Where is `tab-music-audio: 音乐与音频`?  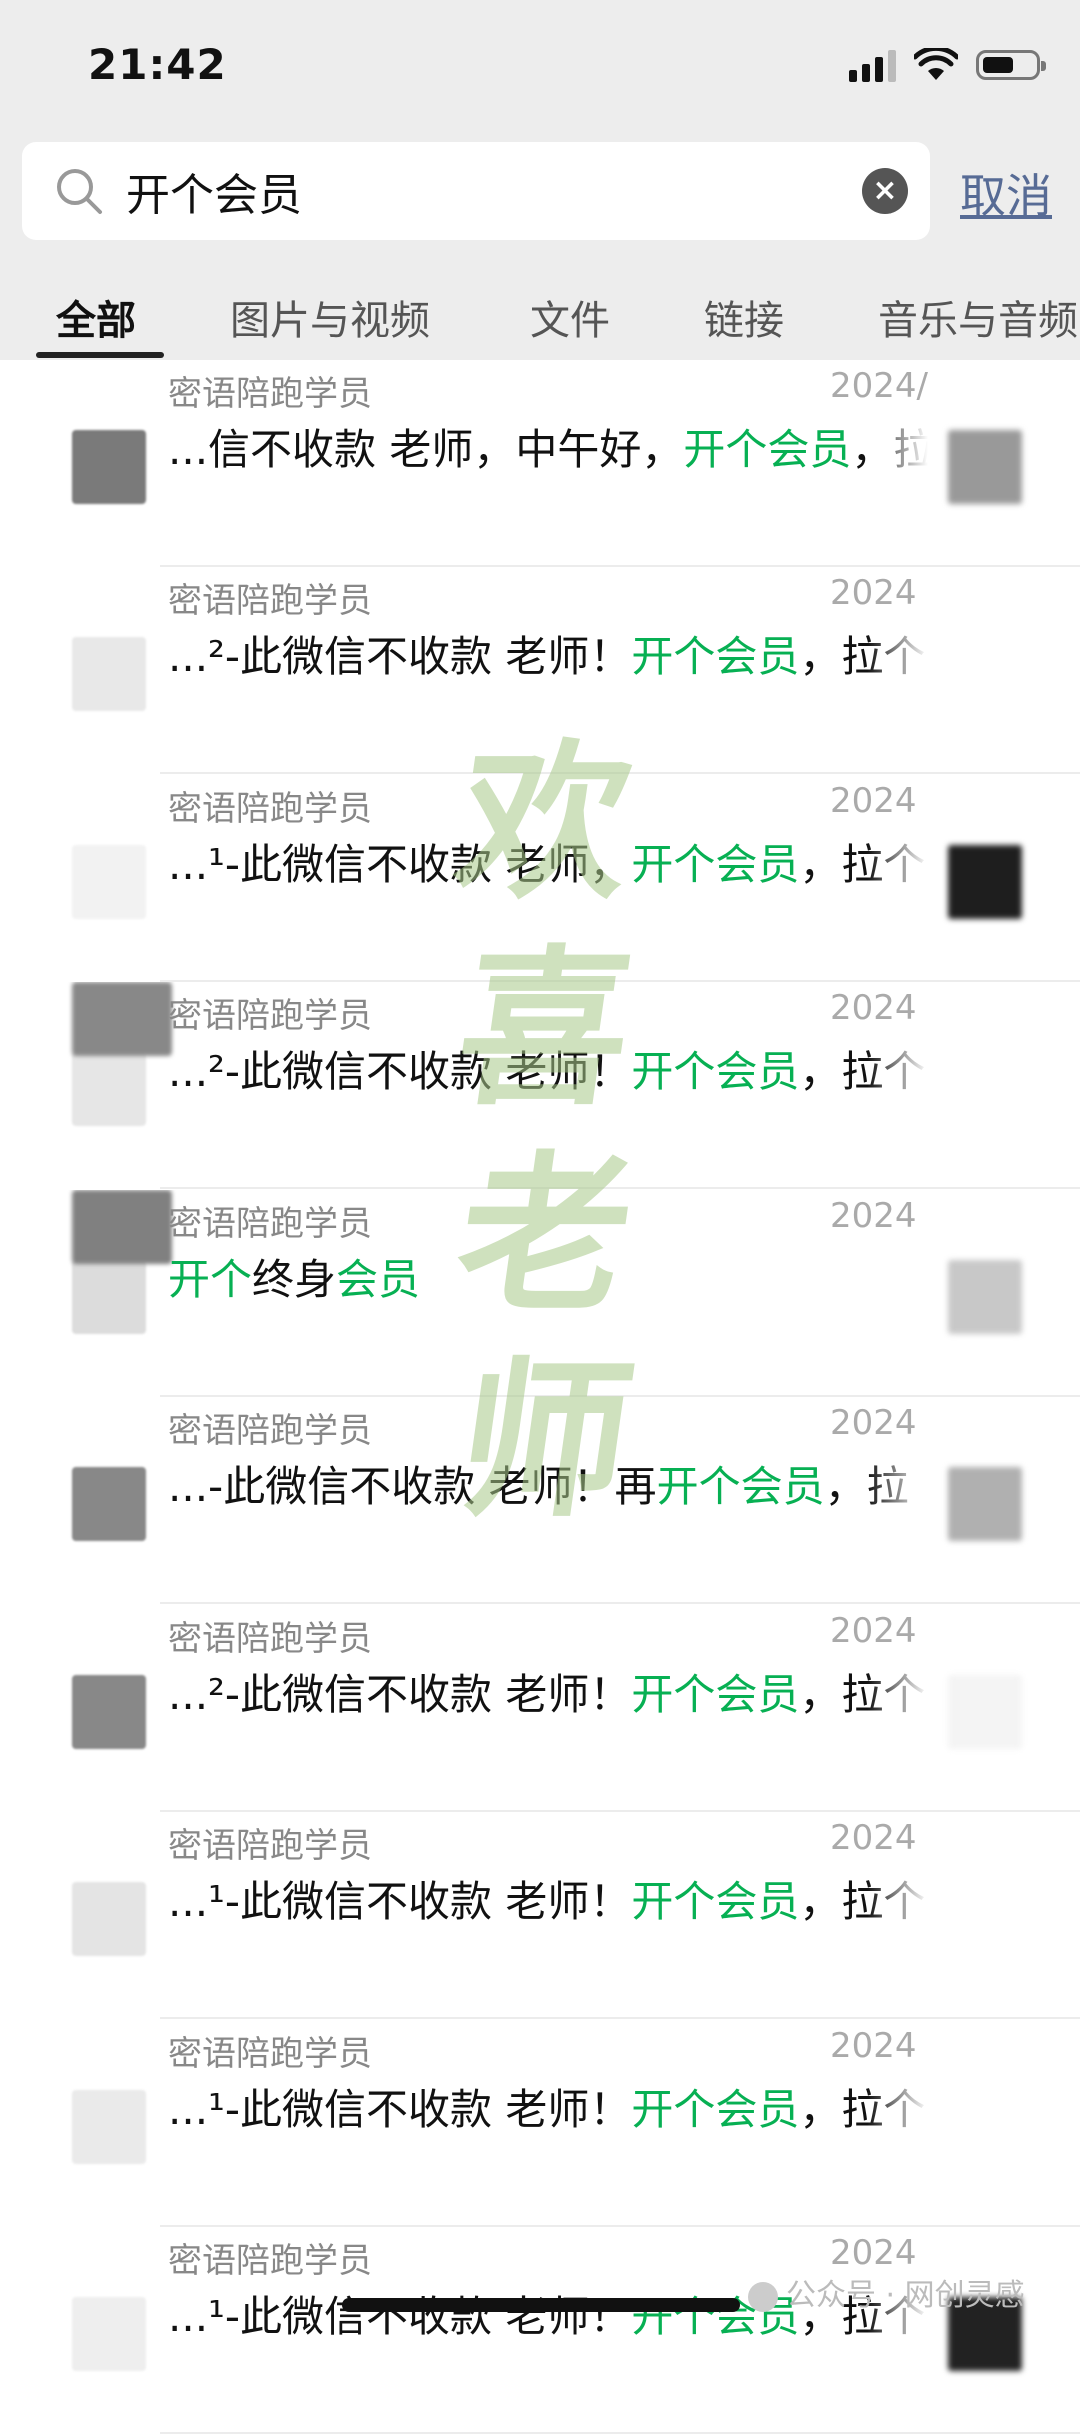
tab-music-audio: 音乐与音频 is located at coordinates (978, 317).